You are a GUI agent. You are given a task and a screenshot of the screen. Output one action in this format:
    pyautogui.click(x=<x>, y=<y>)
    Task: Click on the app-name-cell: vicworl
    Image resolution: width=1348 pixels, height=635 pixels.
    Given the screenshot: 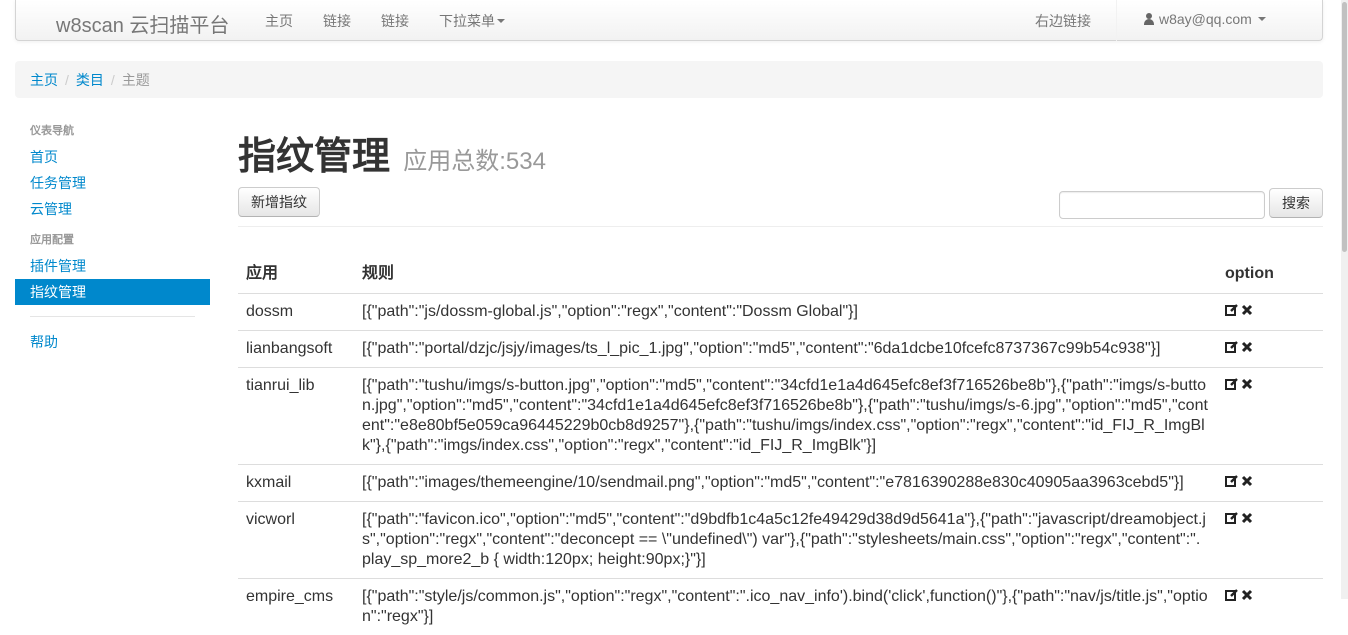 What is the action you would take?
    pyautogui.click(x=296, y=540)
    